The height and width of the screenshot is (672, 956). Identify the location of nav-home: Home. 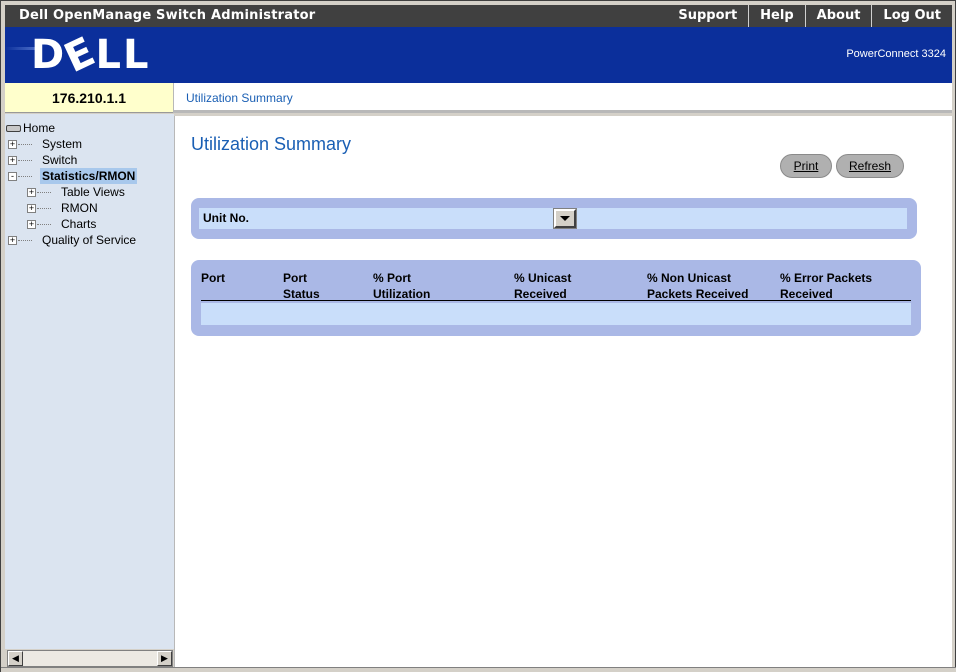
(85, 128).